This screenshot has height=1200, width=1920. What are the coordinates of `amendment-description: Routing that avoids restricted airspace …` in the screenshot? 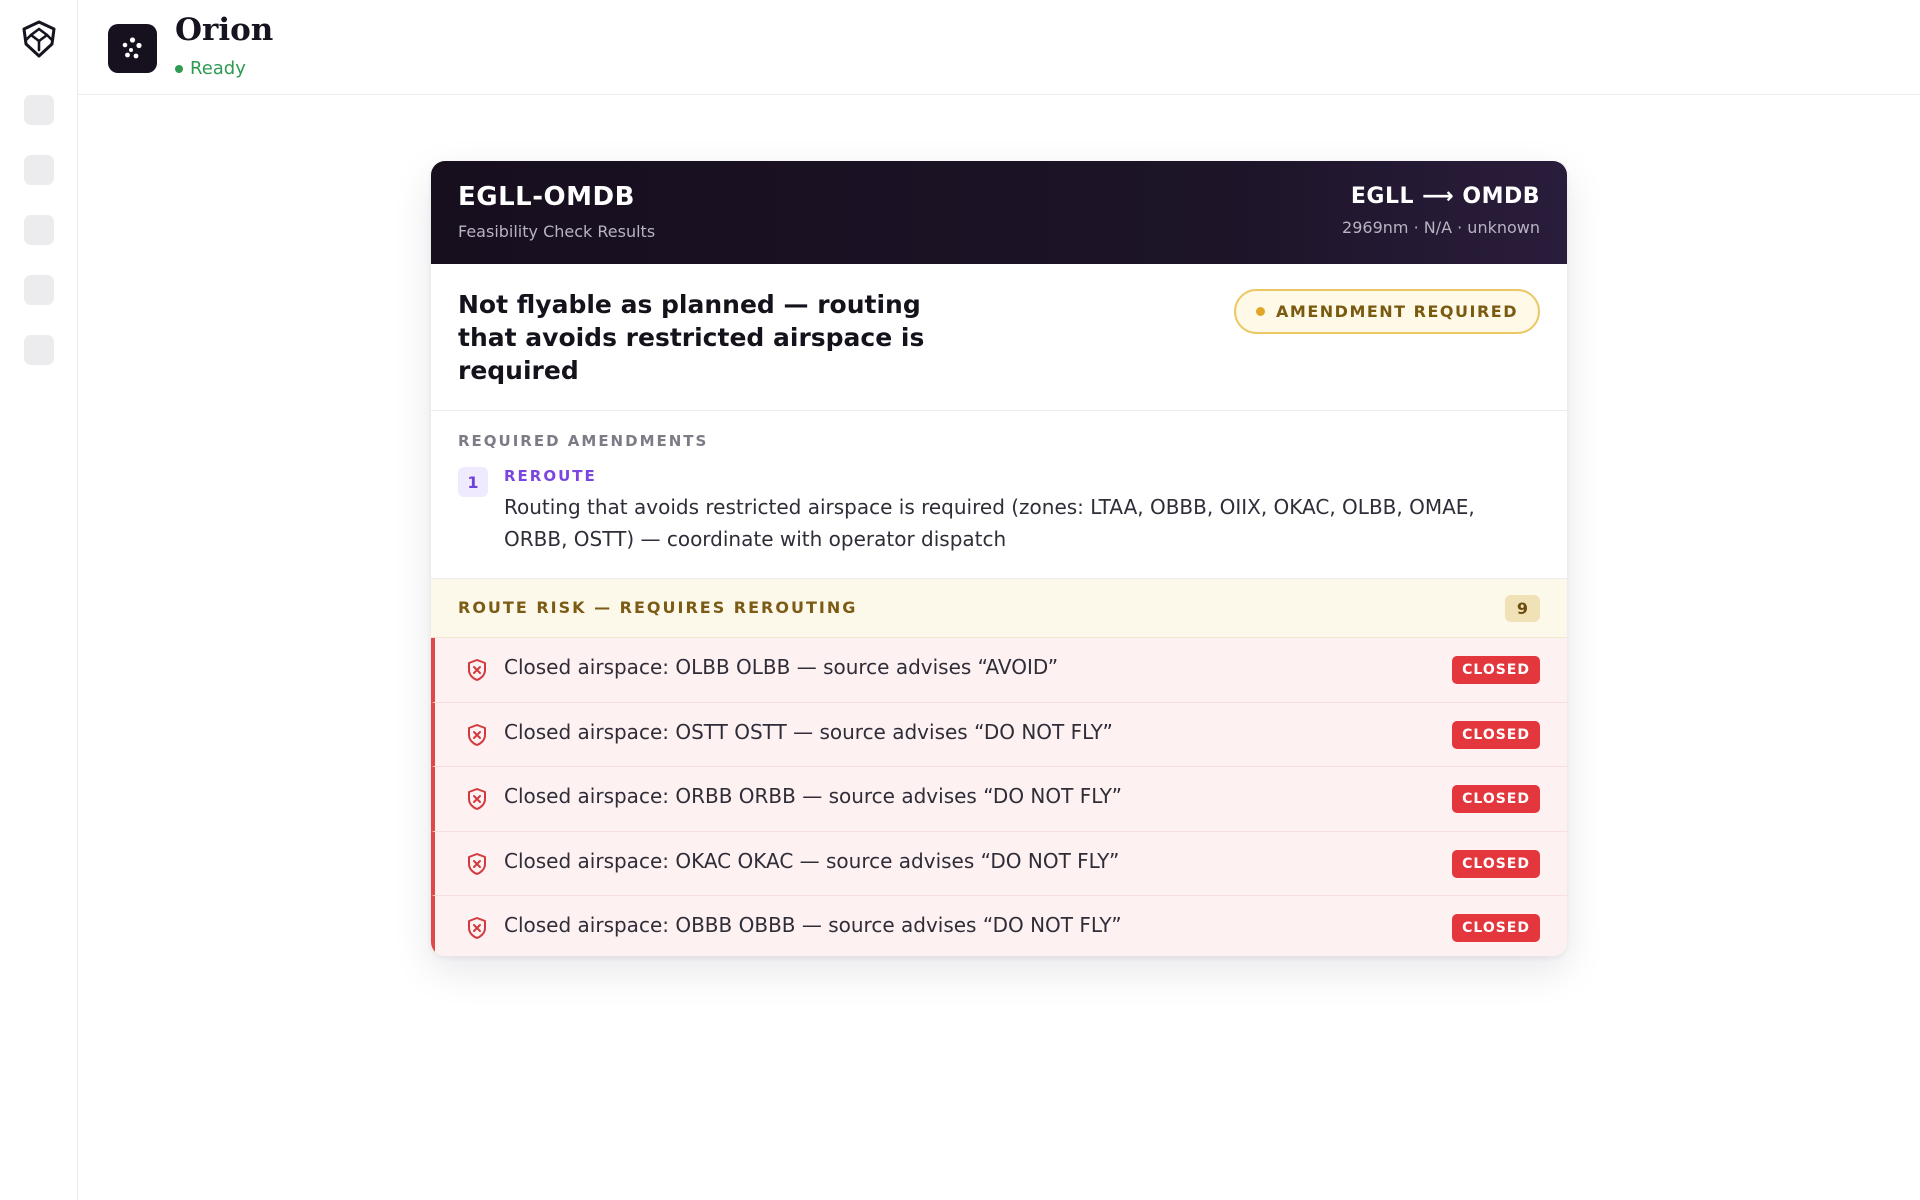 It's located at (989, 523).